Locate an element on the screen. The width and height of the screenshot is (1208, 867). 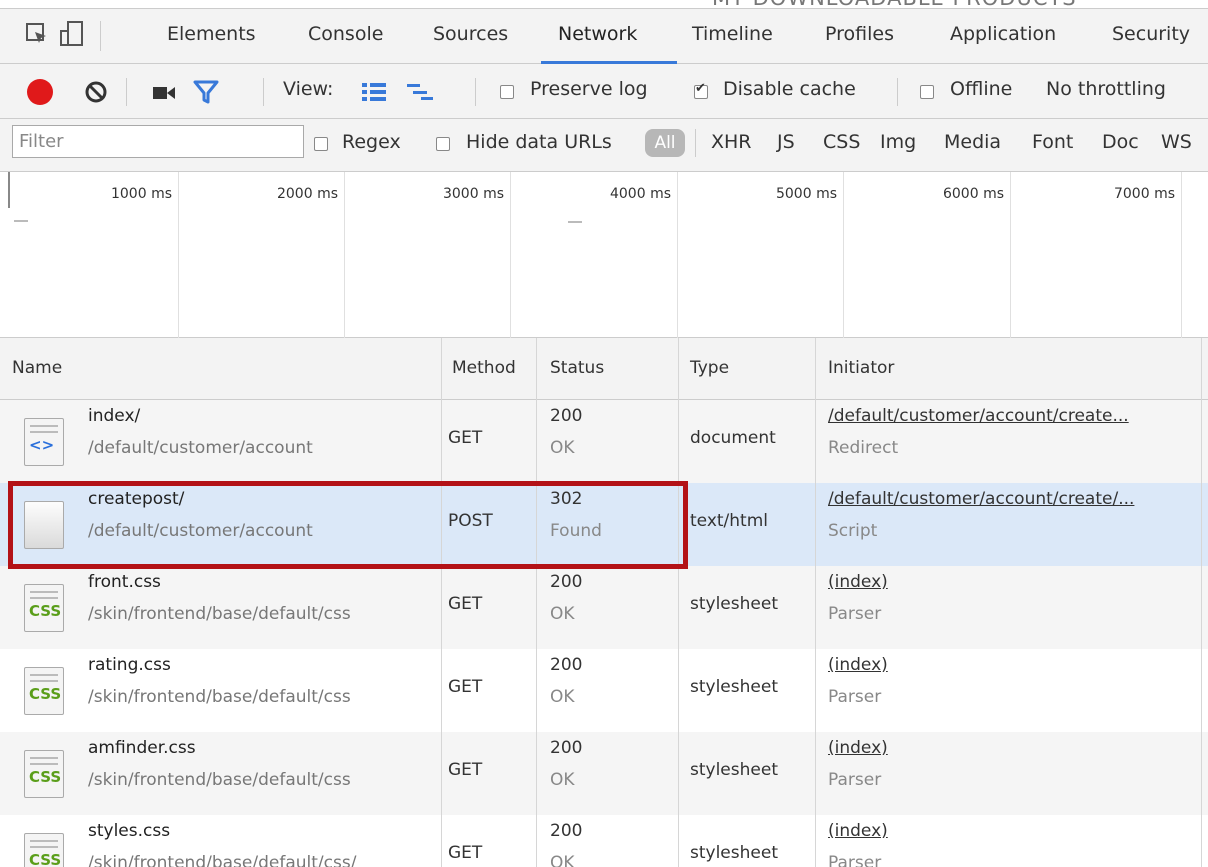
filter-type-ws: WS is located at coordinates (1176, 142).